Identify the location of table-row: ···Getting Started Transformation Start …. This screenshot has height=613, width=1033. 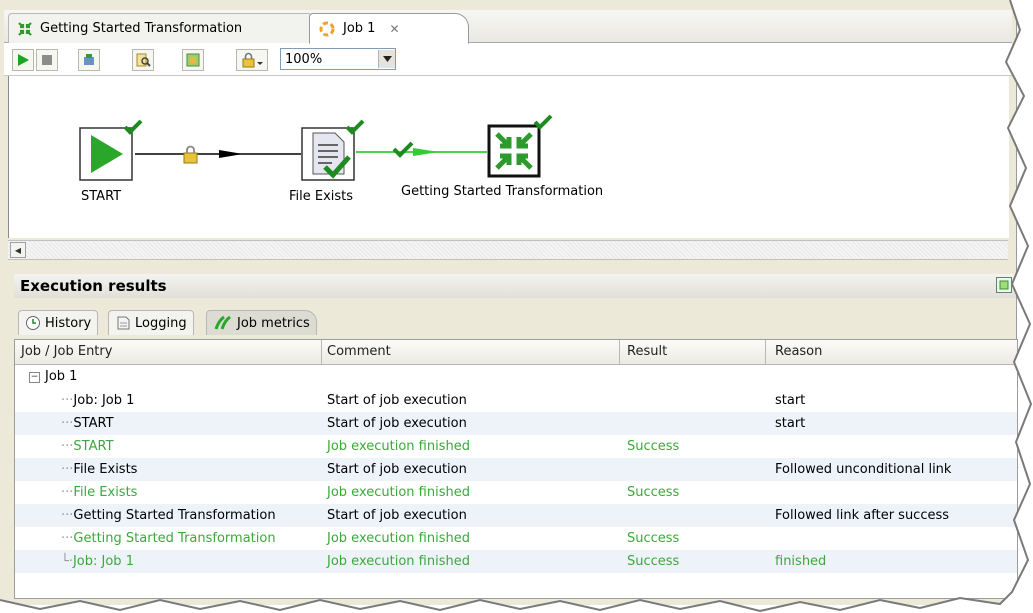
(516, 515).